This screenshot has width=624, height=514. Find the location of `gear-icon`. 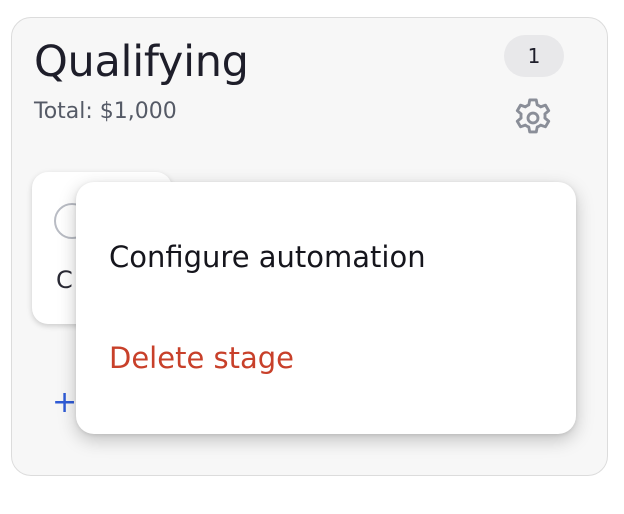

gear-icon is located at coordinates (533, 116).